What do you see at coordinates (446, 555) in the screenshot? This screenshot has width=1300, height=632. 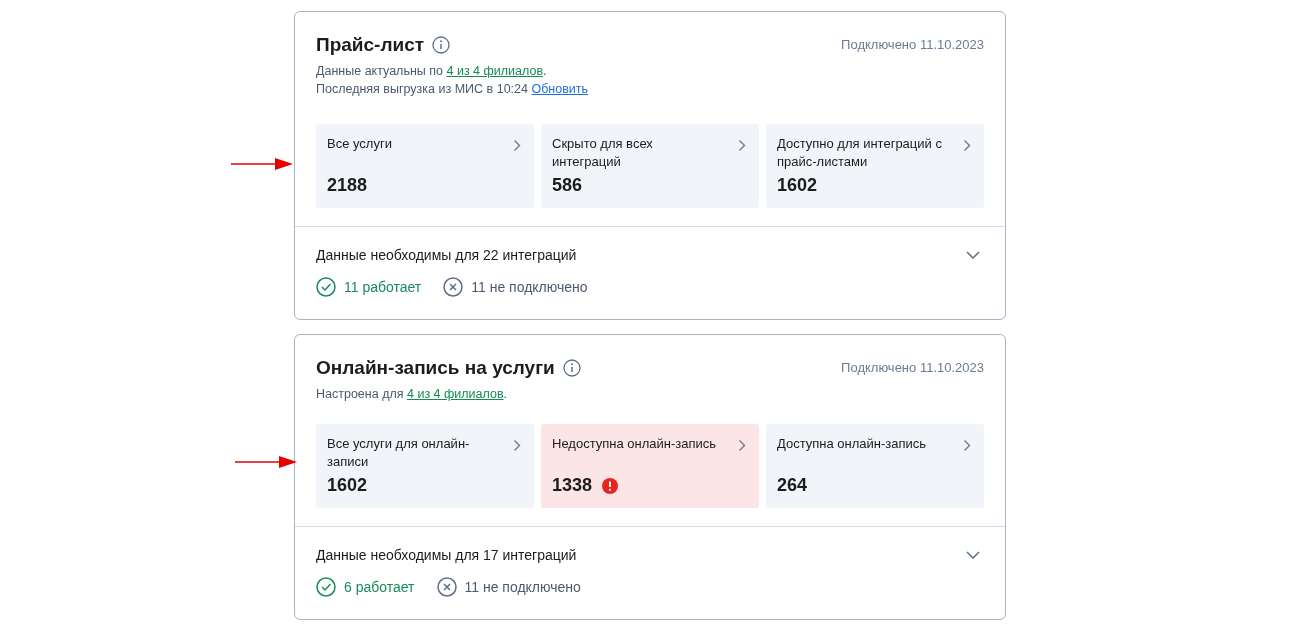 I see `integrations-title: Данные необходимы для 17 интеграций` at bounding box center [446, 555].